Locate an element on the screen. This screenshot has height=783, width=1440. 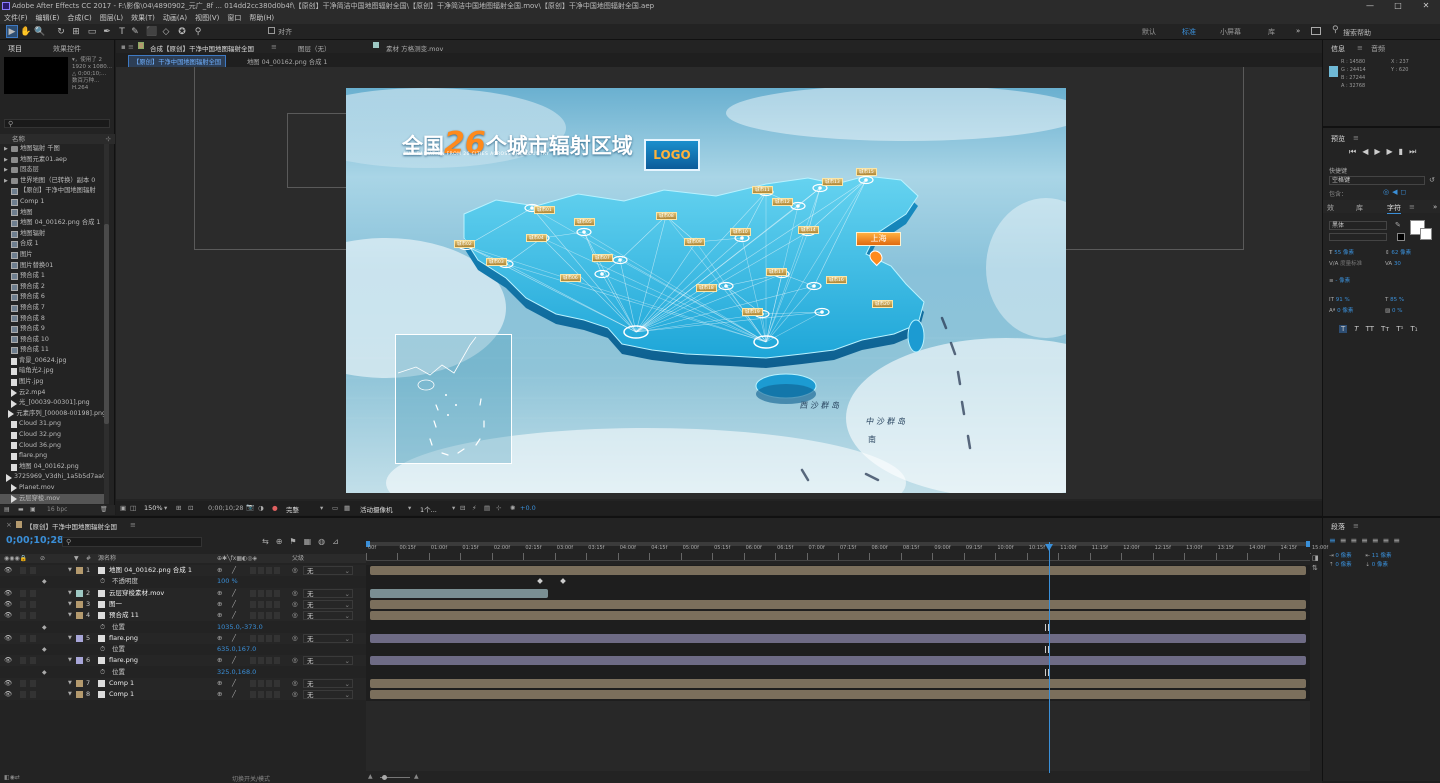
indent-left-value: 0 像素 is located at coordinates (1343, 556).